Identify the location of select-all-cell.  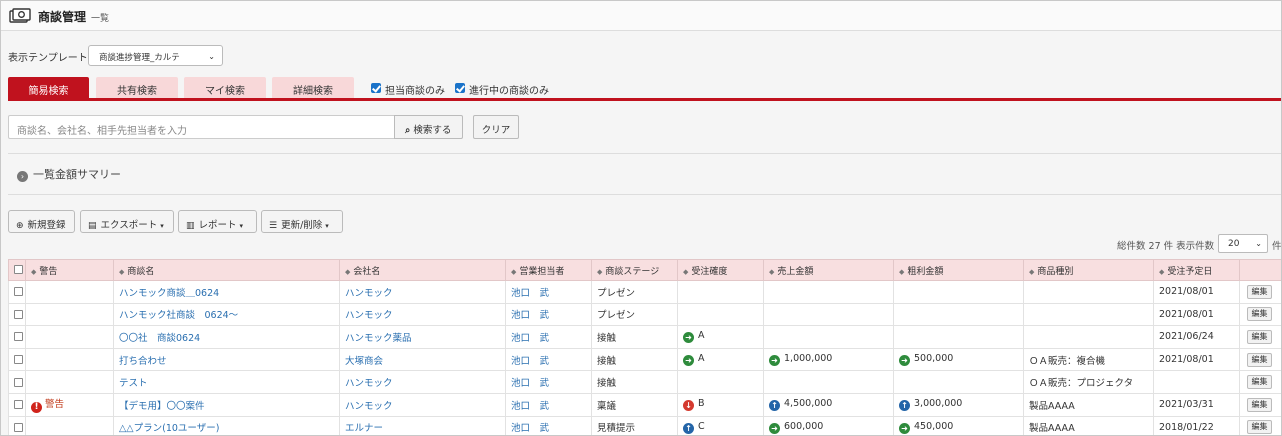
(17, 270).